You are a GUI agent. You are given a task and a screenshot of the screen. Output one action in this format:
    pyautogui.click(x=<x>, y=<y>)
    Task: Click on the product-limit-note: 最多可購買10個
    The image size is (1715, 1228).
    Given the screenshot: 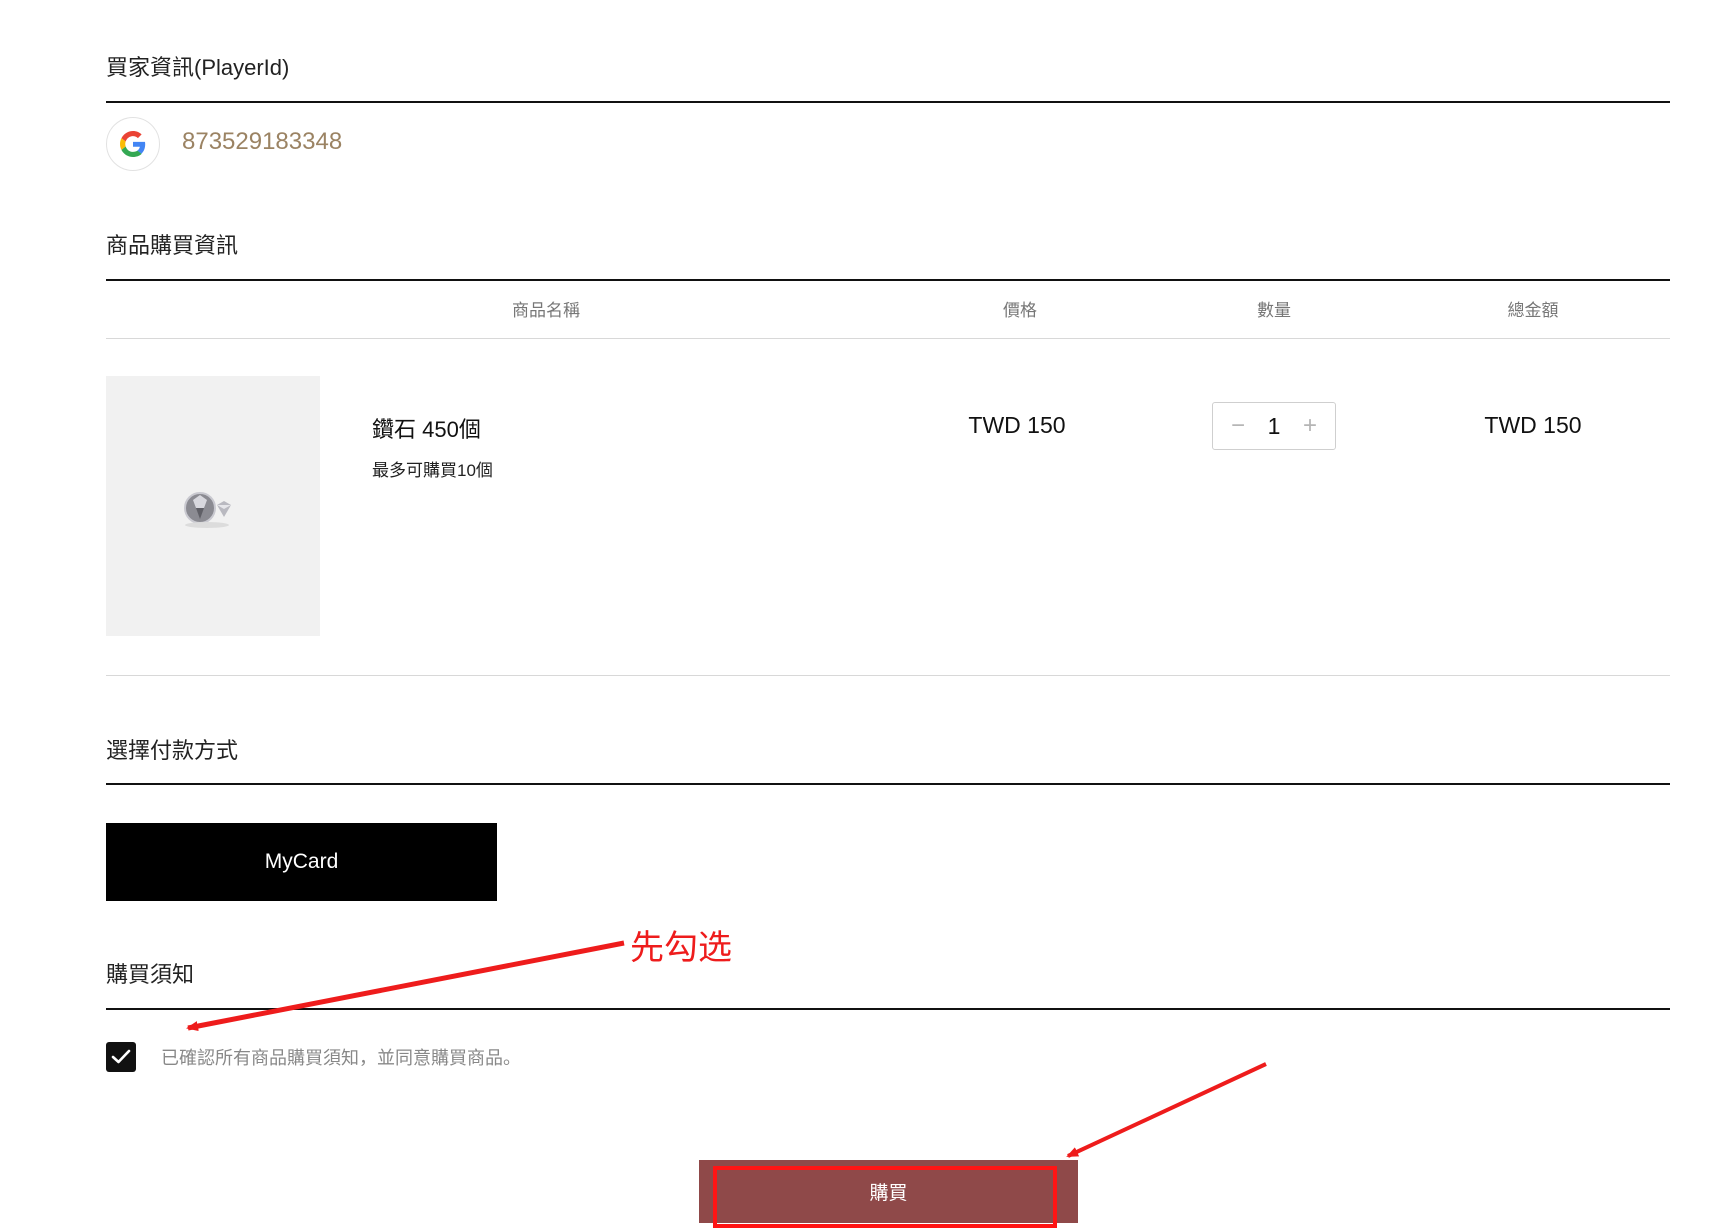 What is the action you would take?
    pyautogui.click(x=432, y=470)
    